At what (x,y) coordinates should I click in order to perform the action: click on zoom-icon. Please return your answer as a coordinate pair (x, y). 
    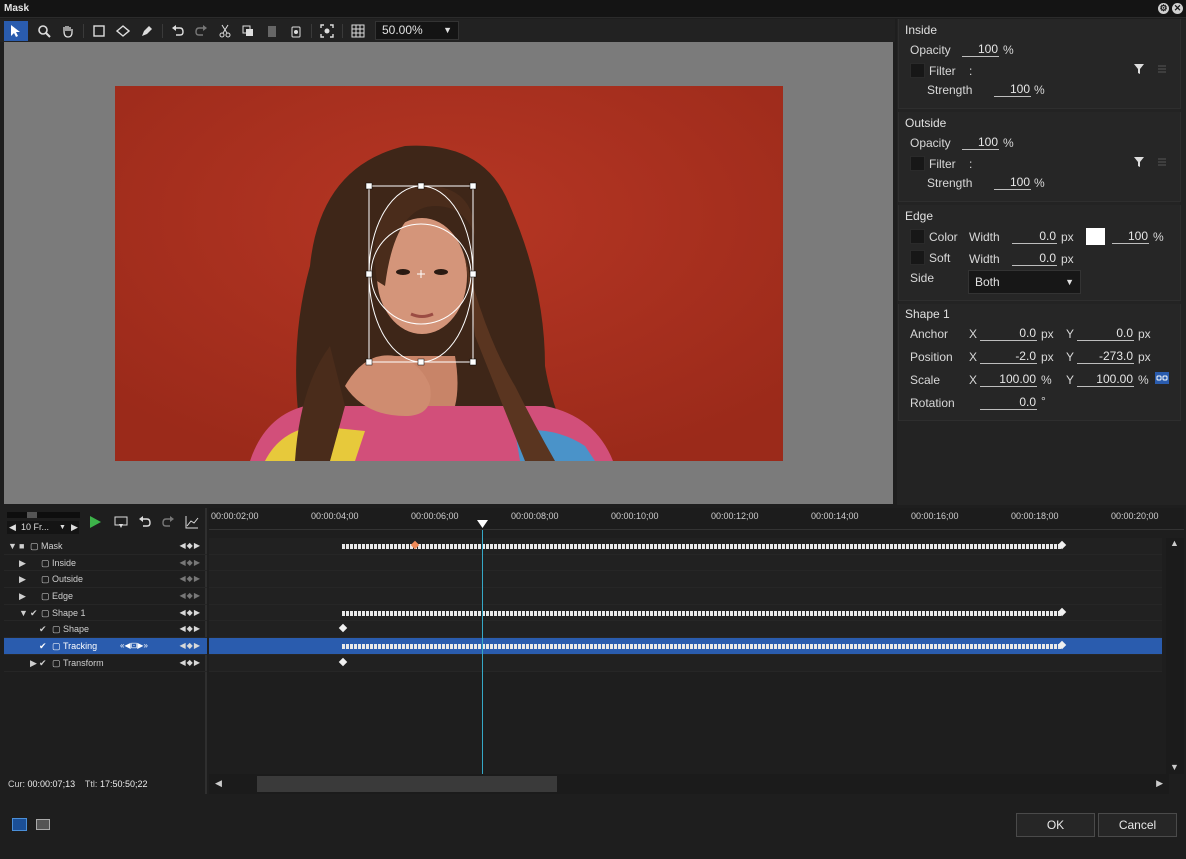
    Looking at the image, I should click on (44, 31).